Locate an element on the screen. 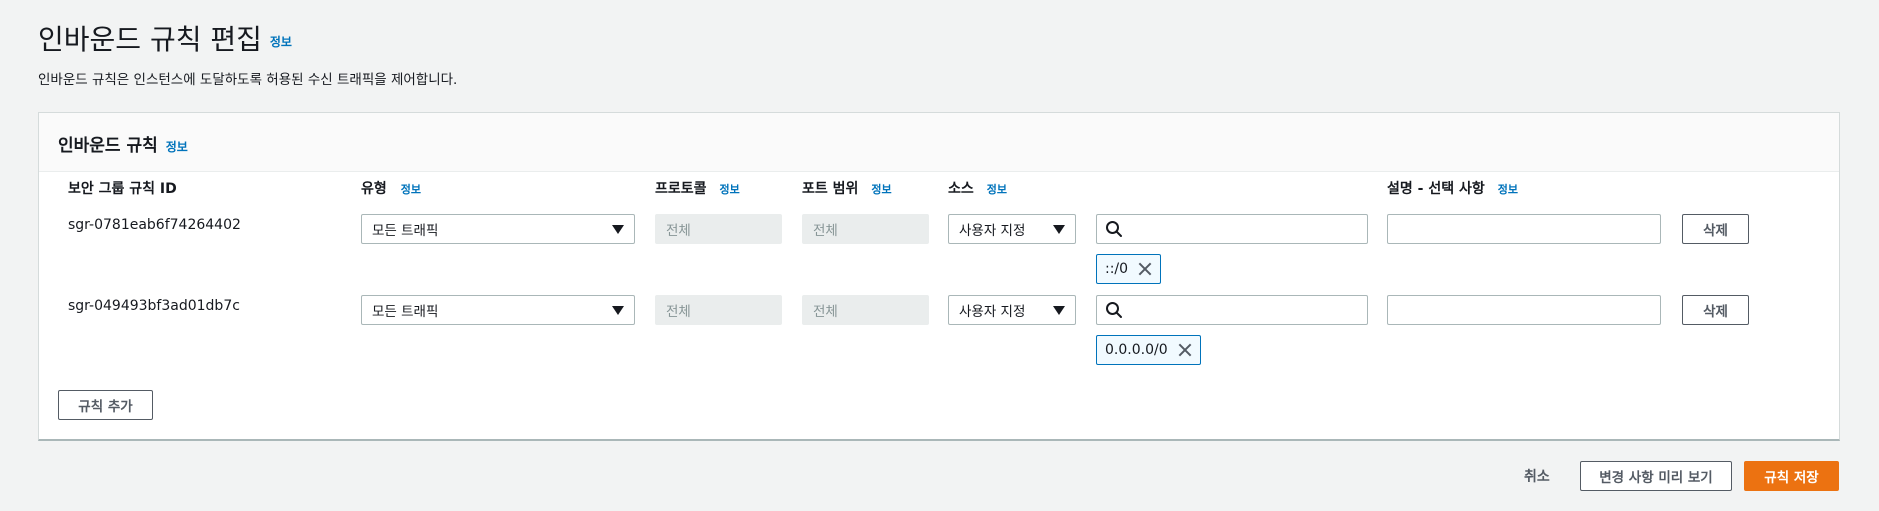 The width and height of the screenshot is (1879, 511). col-header-port-range-label: 포트 범위 is located at coordinates (830, 189).